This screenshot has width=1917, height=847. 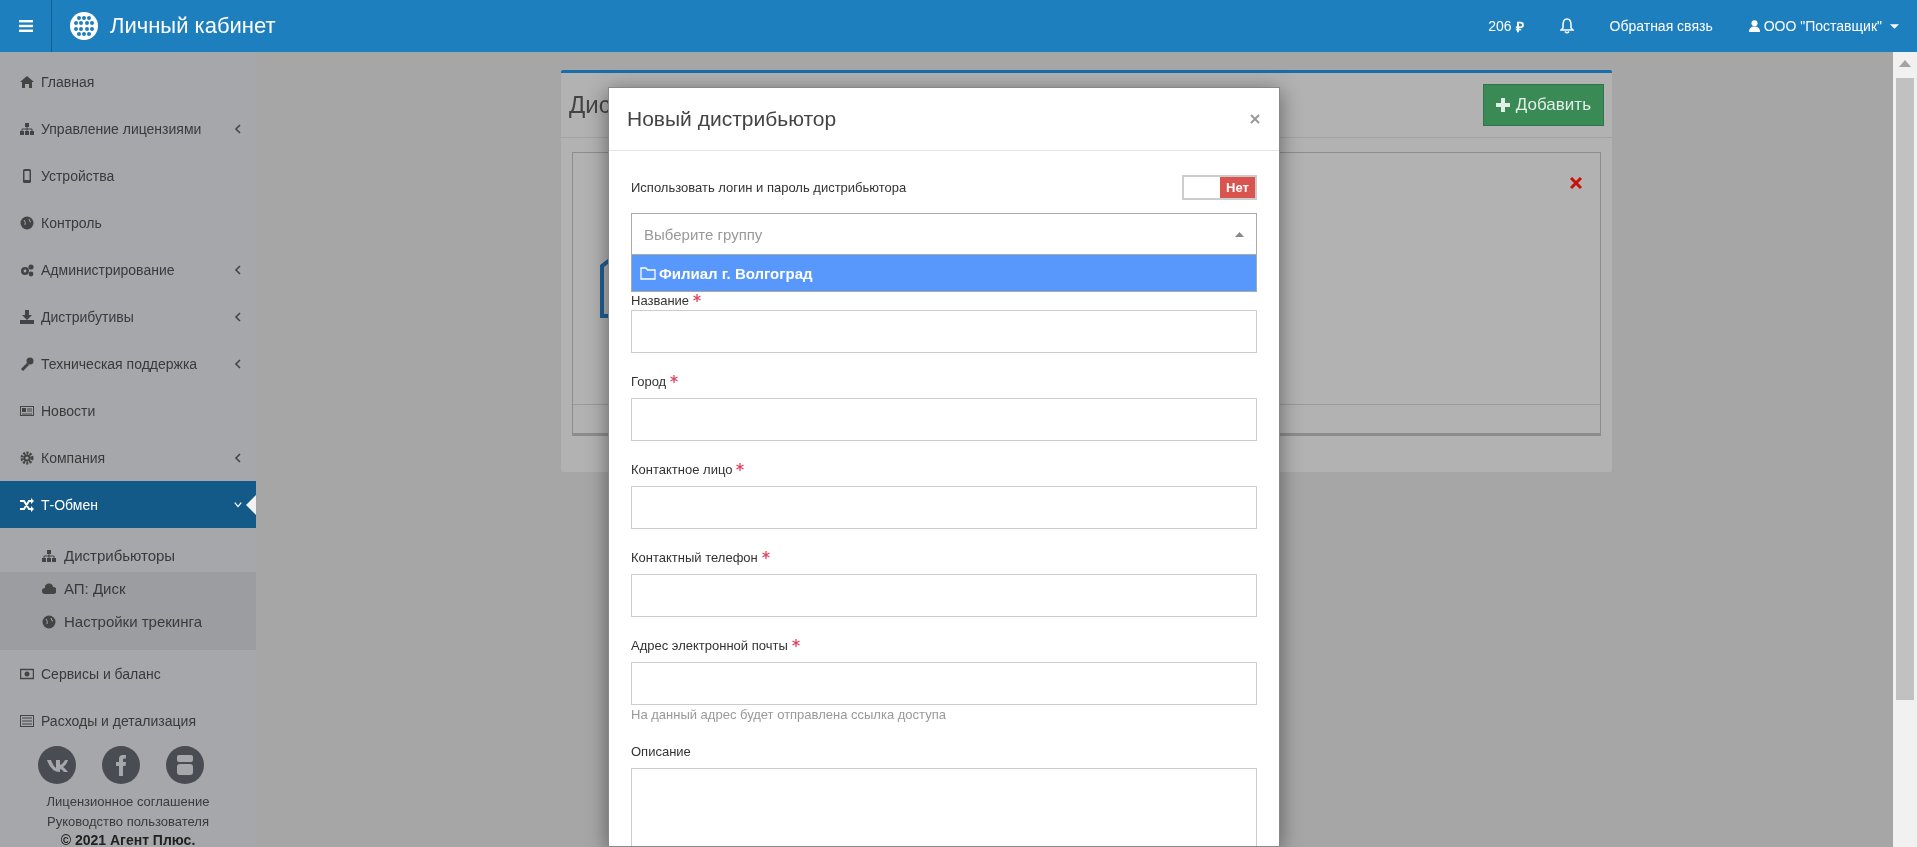 I want to click on dropdown-option: Филиал г. Волгоград, so click(x=944, y=273).